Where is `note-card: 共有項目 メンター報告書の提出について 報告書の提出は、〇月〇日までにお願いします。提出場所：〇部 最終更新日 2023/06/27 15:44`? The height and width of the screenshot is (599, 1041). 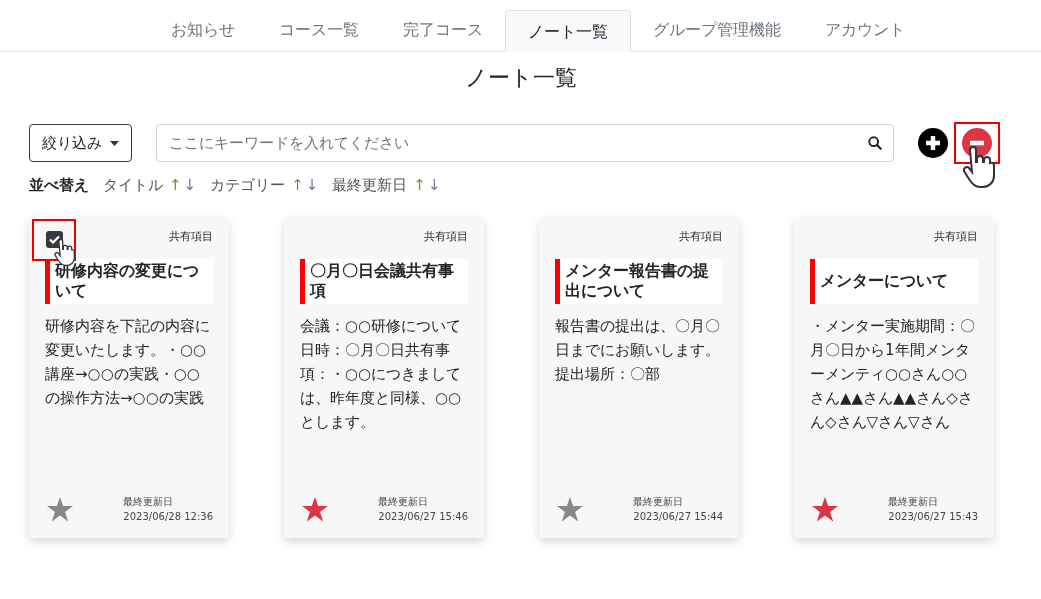 note-card: 共有項目 メンター報告書の提出について 報告書の提出は、〇月〇日までにお願いします。提出場所：〇部 最終更新日 2023/06/27 15:44 is located at coordinates (639, 377).